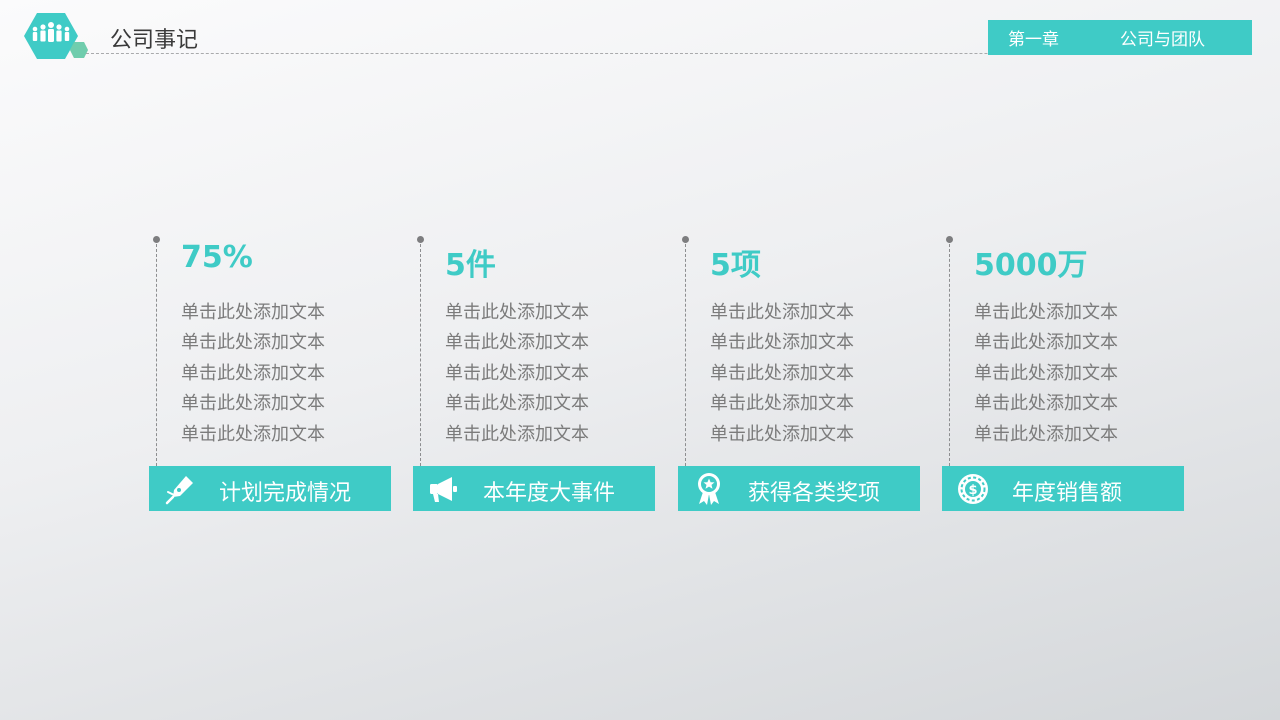 This screenshot has width=1280, height=720. Describe the element at coordinates (285, 493) in the screenshot. I see `button-label: 计划完成情况` at that location.